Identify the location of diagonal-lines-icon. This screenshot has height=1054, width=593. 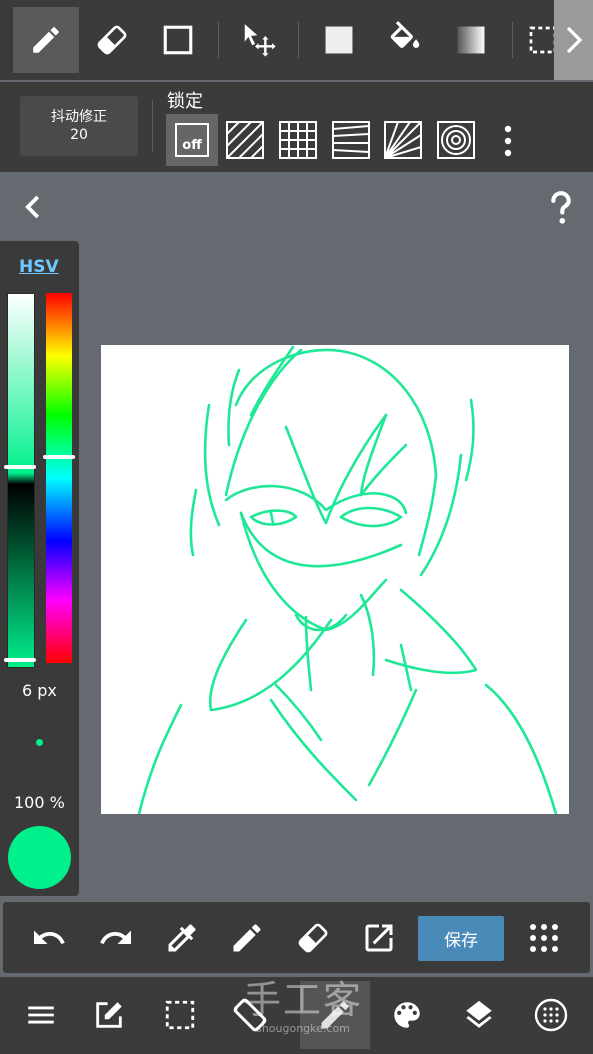
(245, 140).